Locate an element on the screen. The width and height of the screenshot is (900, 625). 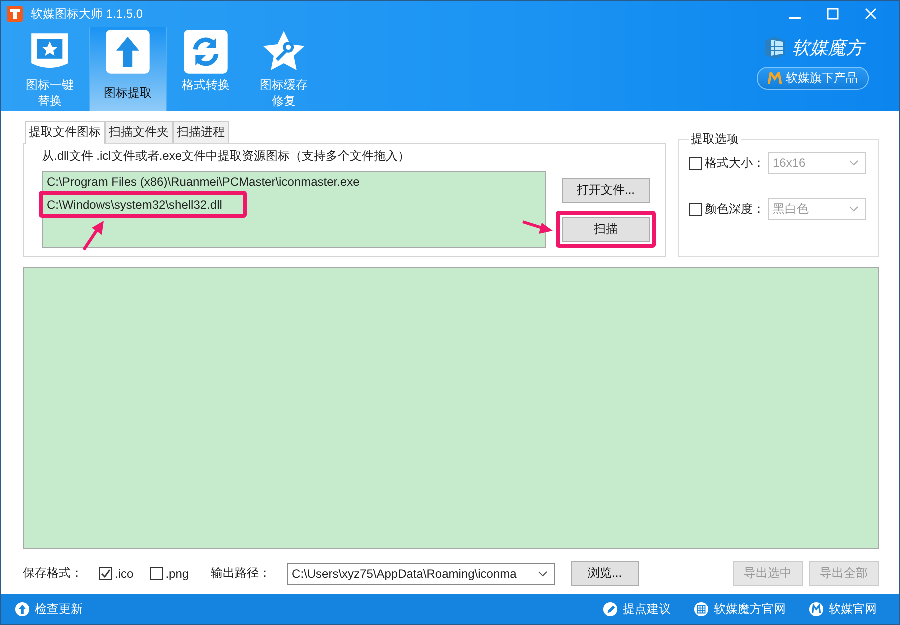
pen-icon is located at coordinates (610, 609).